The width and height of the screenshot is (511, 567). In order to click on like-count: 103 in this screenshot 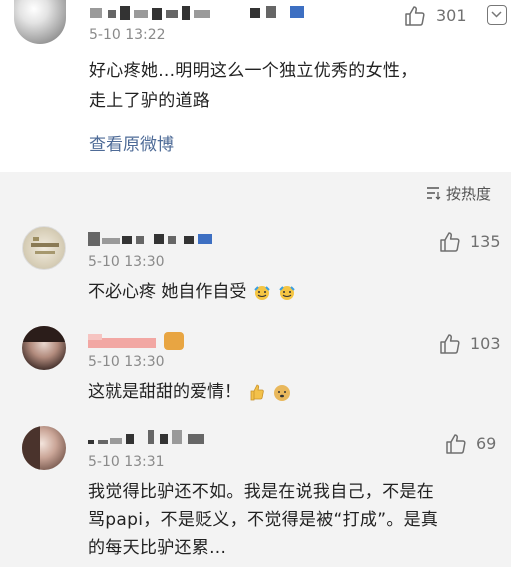, I will do `click(485, 343)`.